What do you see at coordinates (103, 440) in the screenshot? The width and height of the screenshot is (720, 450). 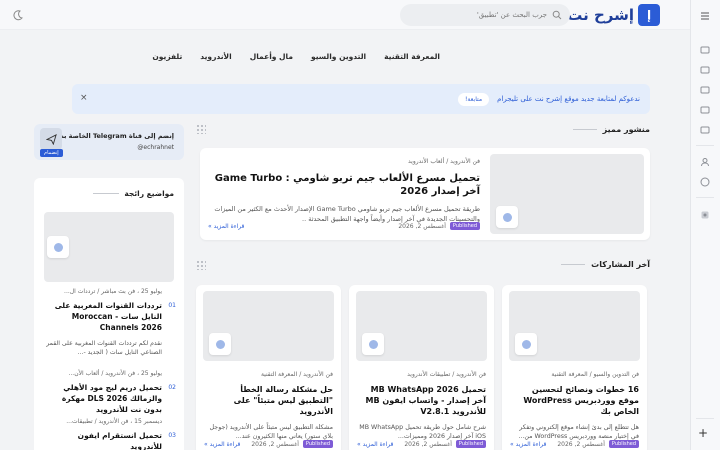 I see `trending-item-title: تحميل انستقرام ايفون للأندرويد` at bounding box center [103, 440].